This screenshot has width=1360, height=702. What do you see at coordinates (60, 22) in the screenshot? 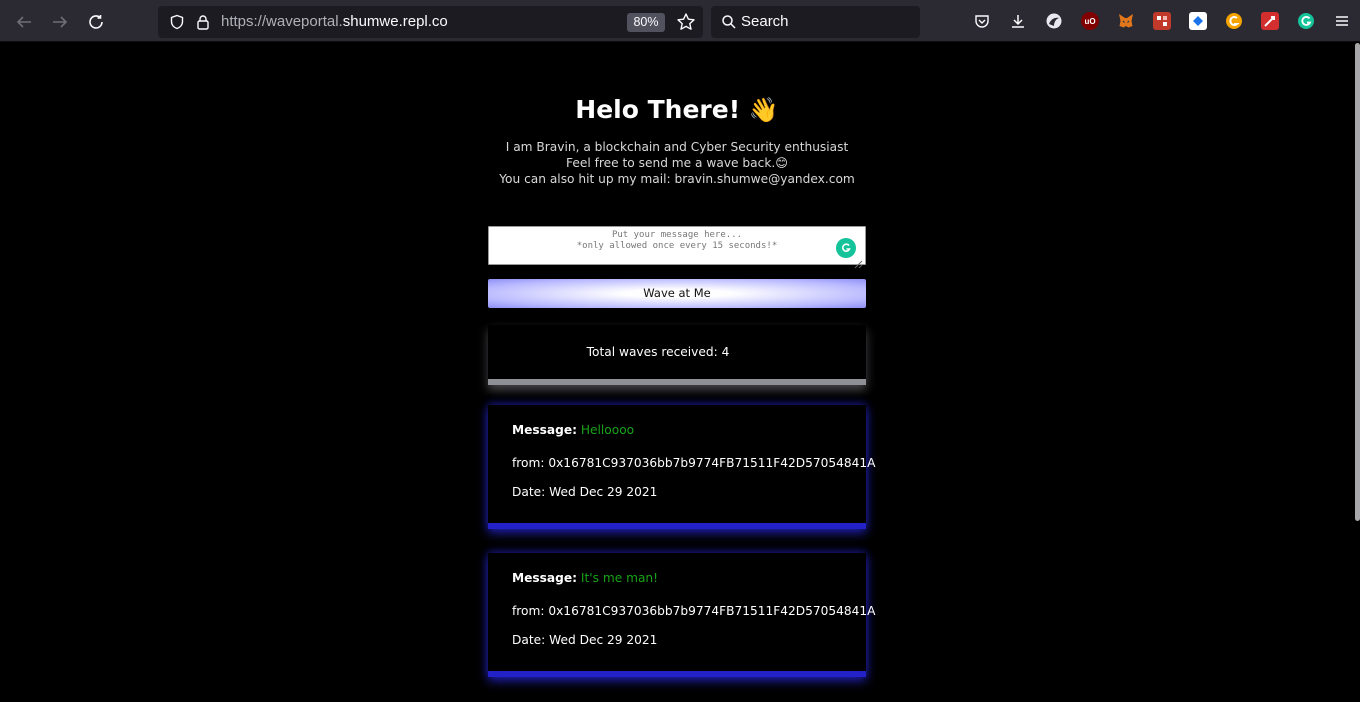
I see `forward-icon` at bounding box center [60, 22].